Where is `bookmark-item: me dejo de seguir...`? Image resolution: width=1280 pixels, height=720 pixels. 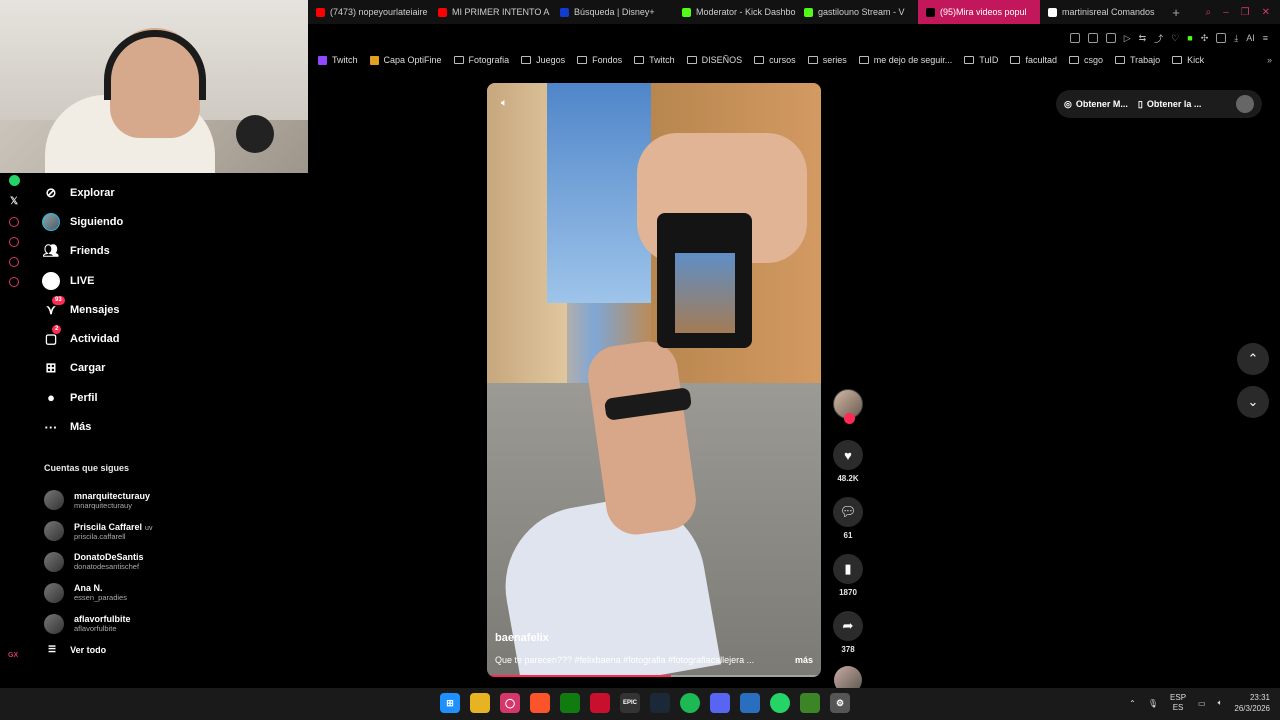
bookmark-item: me dejo de seguir... is located at coordinates (905, 60).